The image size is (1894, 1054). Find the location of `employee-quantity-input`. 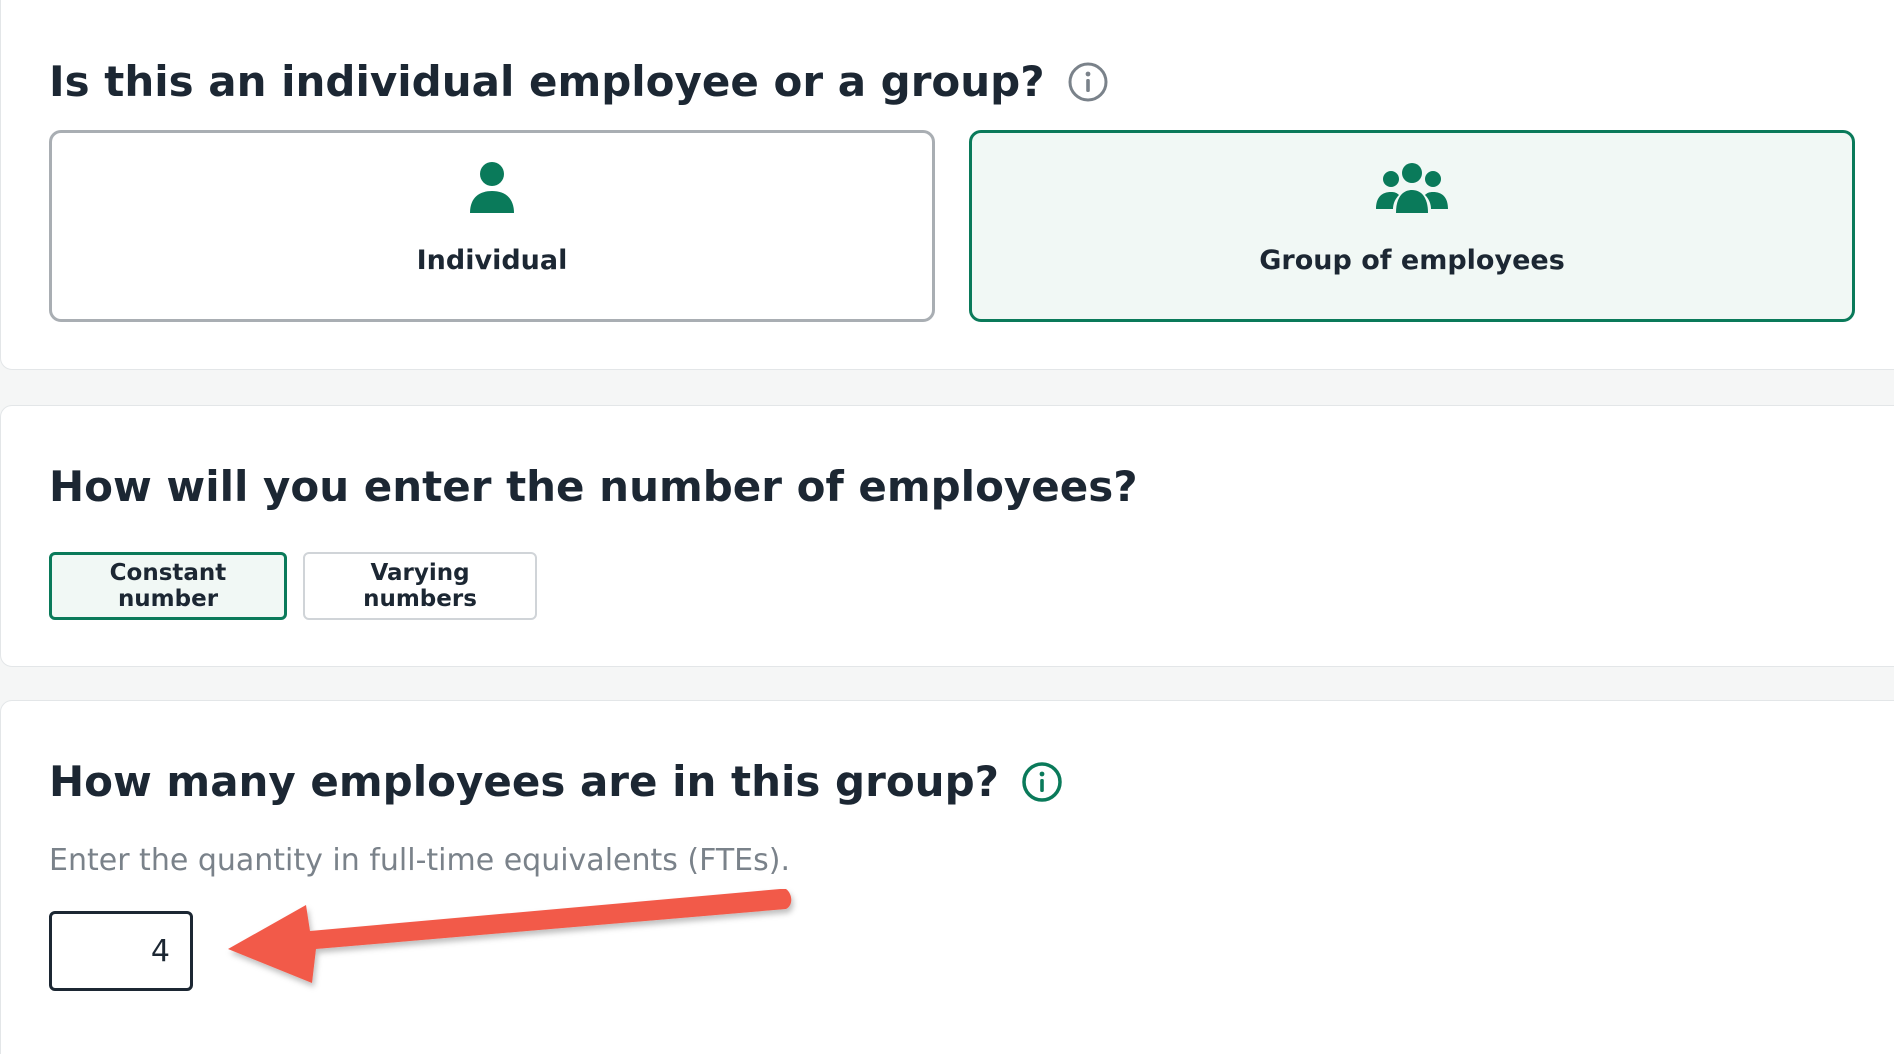

employee-quantity-input is located at coordinates (121, 951).